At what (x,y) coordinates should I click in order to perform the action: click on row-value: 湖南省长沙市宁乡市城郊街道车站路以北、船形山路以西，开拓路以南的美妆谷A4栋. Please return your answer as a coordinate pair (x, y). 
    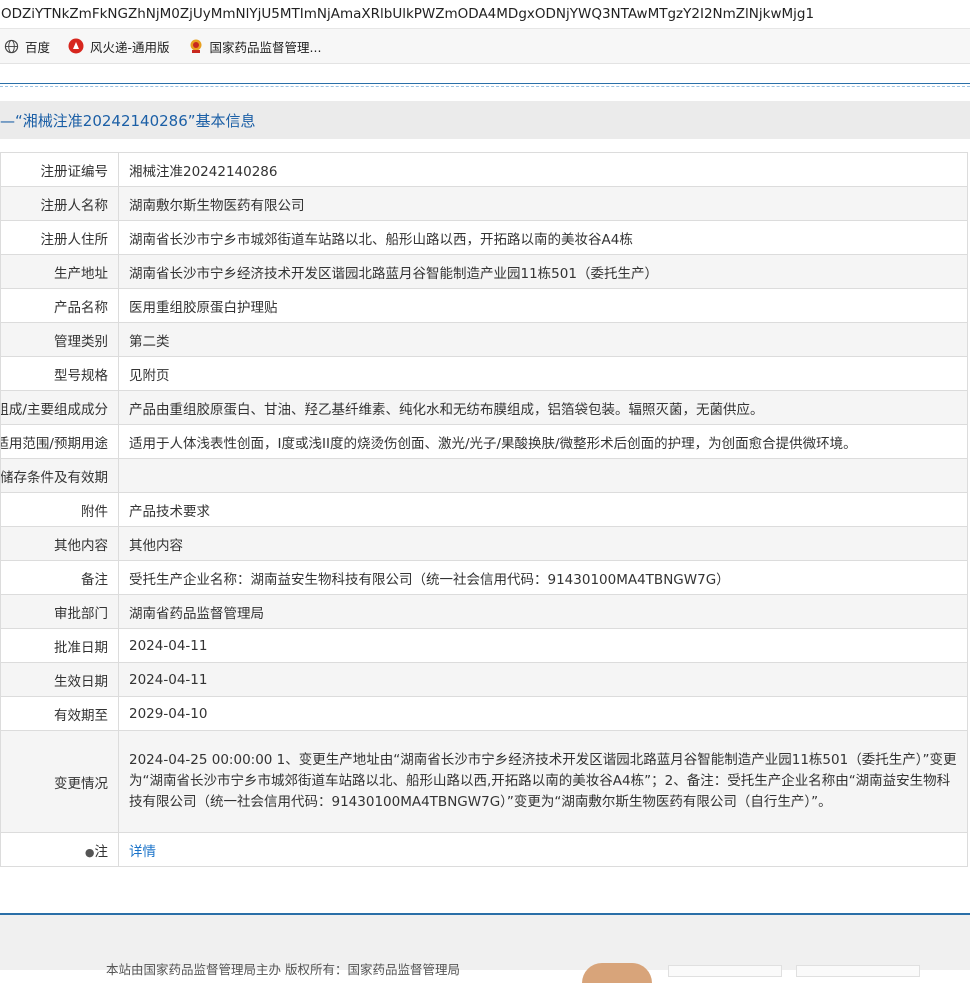
    Looking at the image, I should click on (543, 237).